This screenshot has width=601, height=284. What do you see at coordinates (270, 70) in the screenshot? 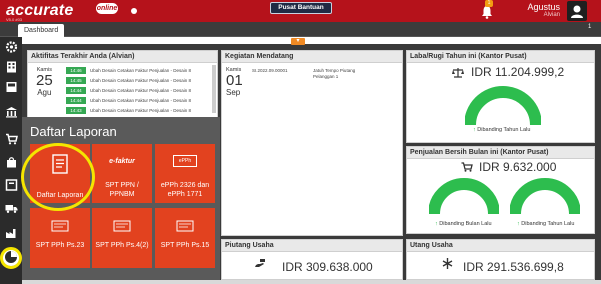
I see `upcoming-item-code: SI.2022.09.00001` at bounding box center [270, 70].